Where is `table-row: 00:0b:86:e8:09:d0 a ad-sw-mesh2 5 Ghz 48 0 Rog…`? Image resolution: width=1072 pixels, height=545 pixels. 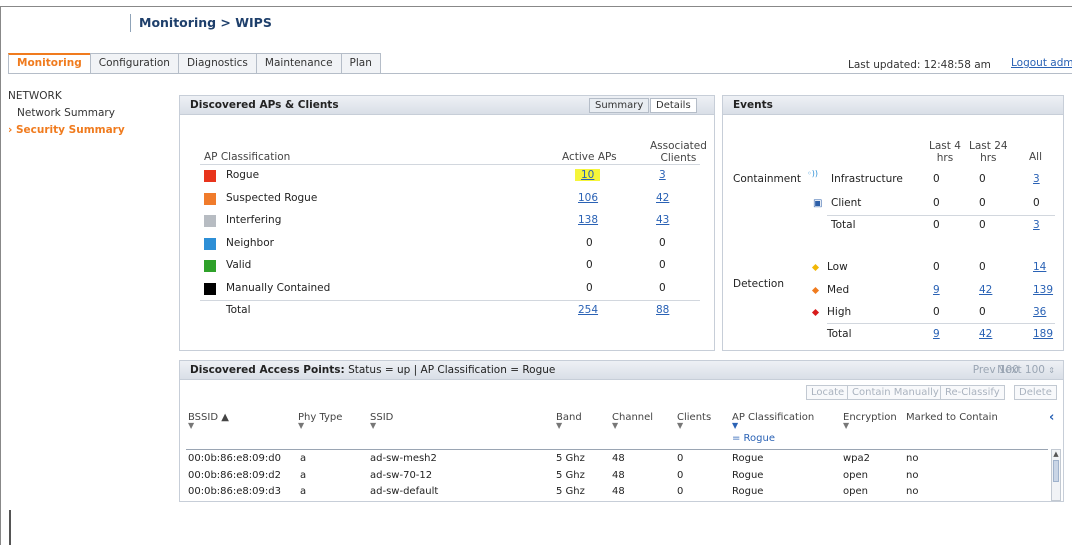 table-row: 00:0b:86:e8:09:d0 a ad-sw-mesh2 5 Ghz 48 0 Rog… is located at coordinates (620, 460).